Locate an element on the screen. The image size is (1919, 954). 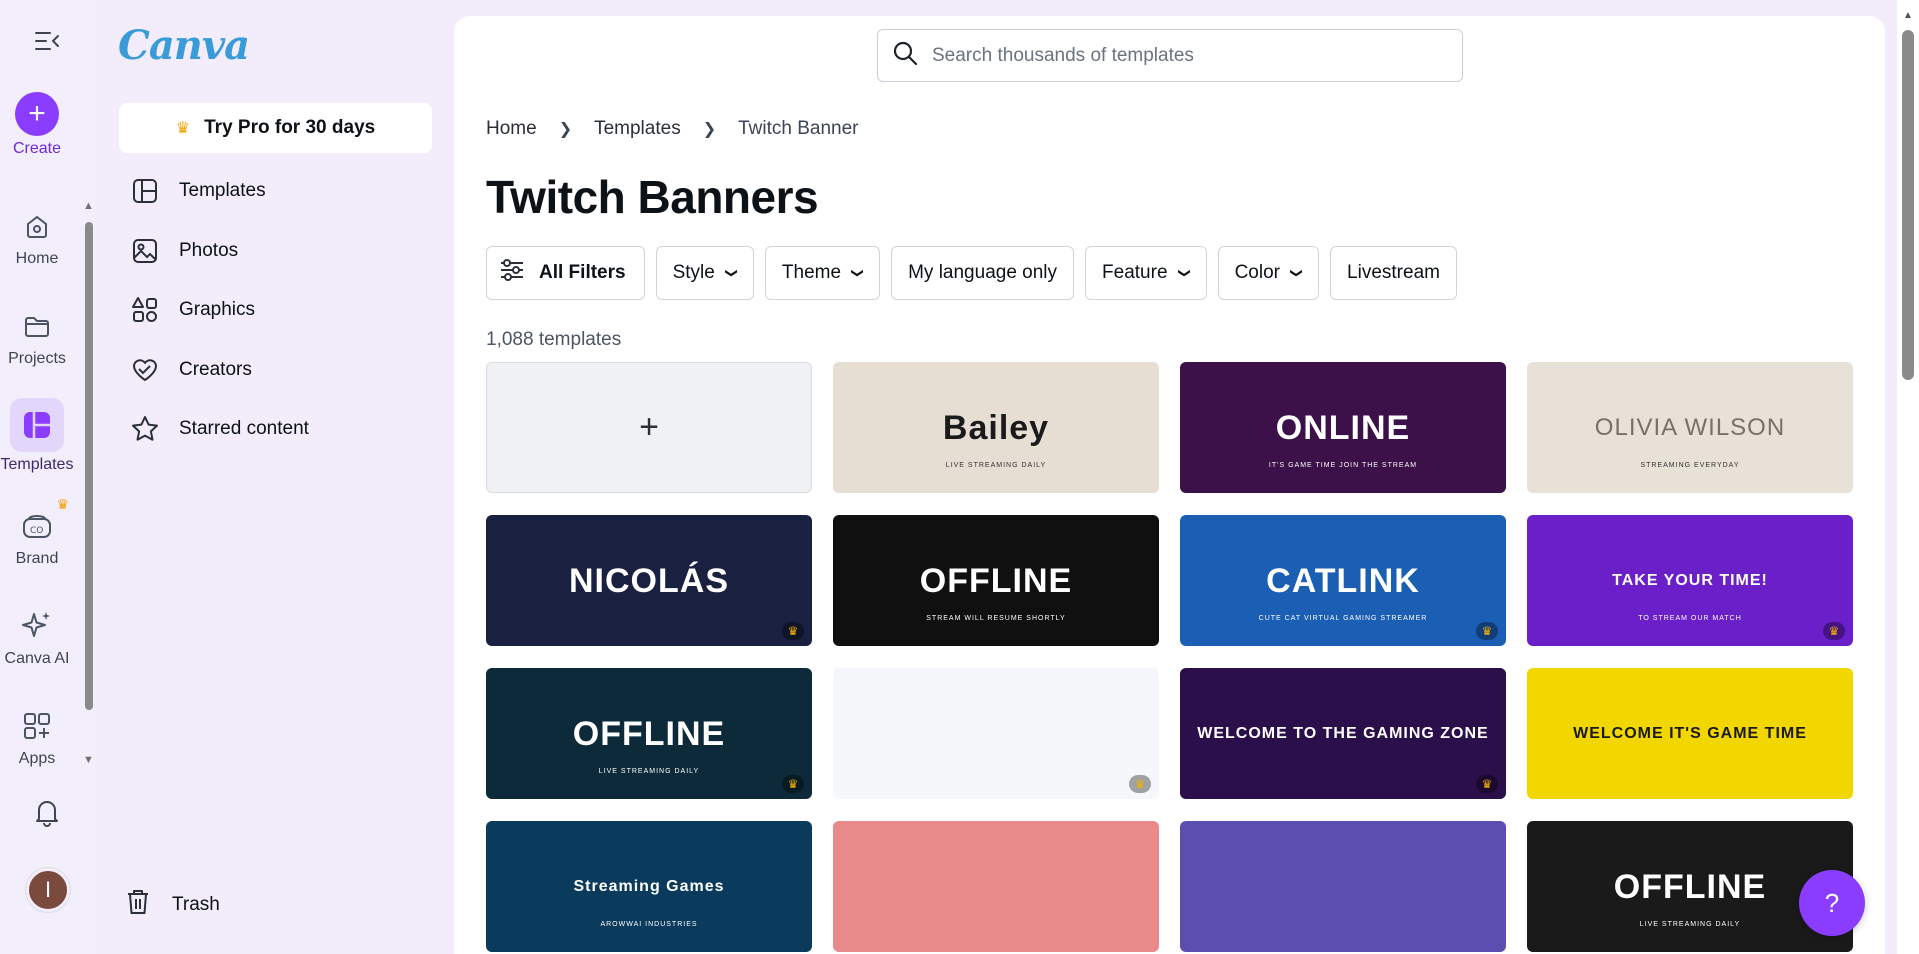
bell-icon is located at coordinates (47, 814).